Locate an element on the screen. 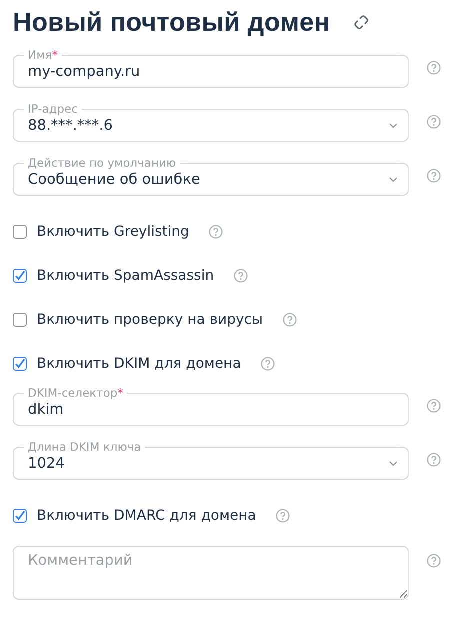  checkbox-label: Включить DKIM для домена is located at coordinates (139, 364).